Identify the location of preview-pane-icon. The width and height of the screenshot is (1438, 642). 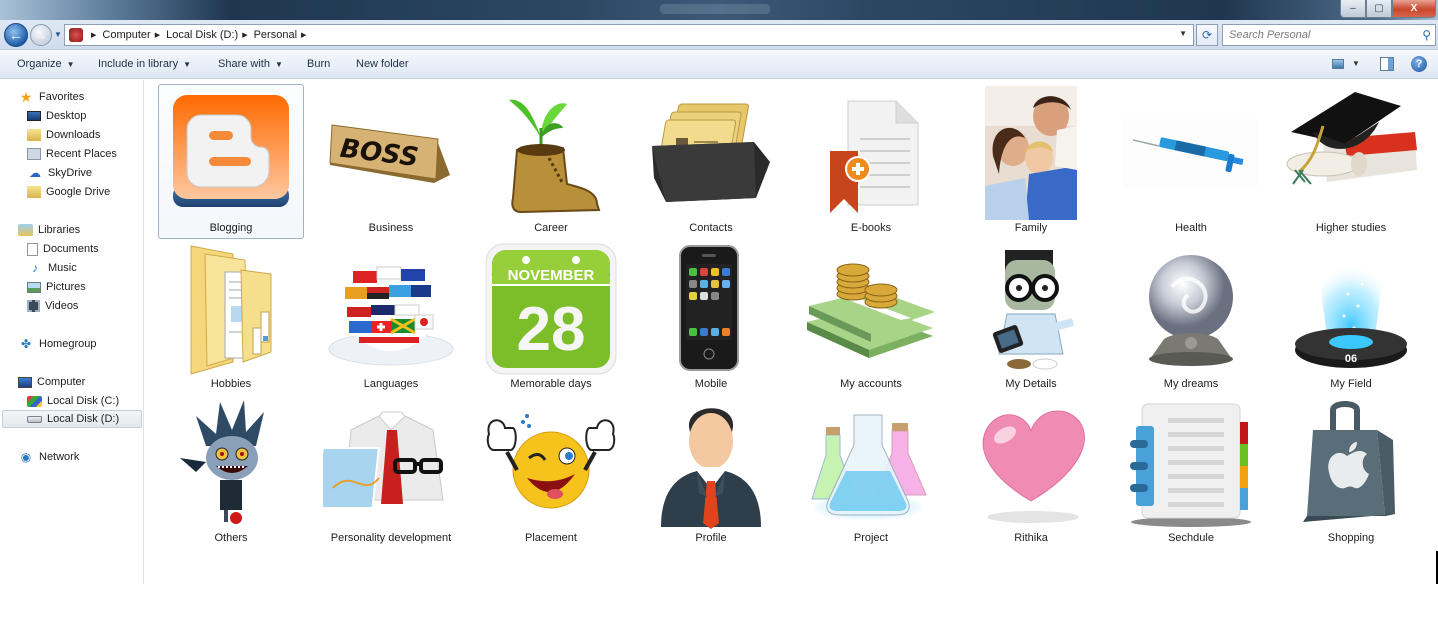
(1387, 64).